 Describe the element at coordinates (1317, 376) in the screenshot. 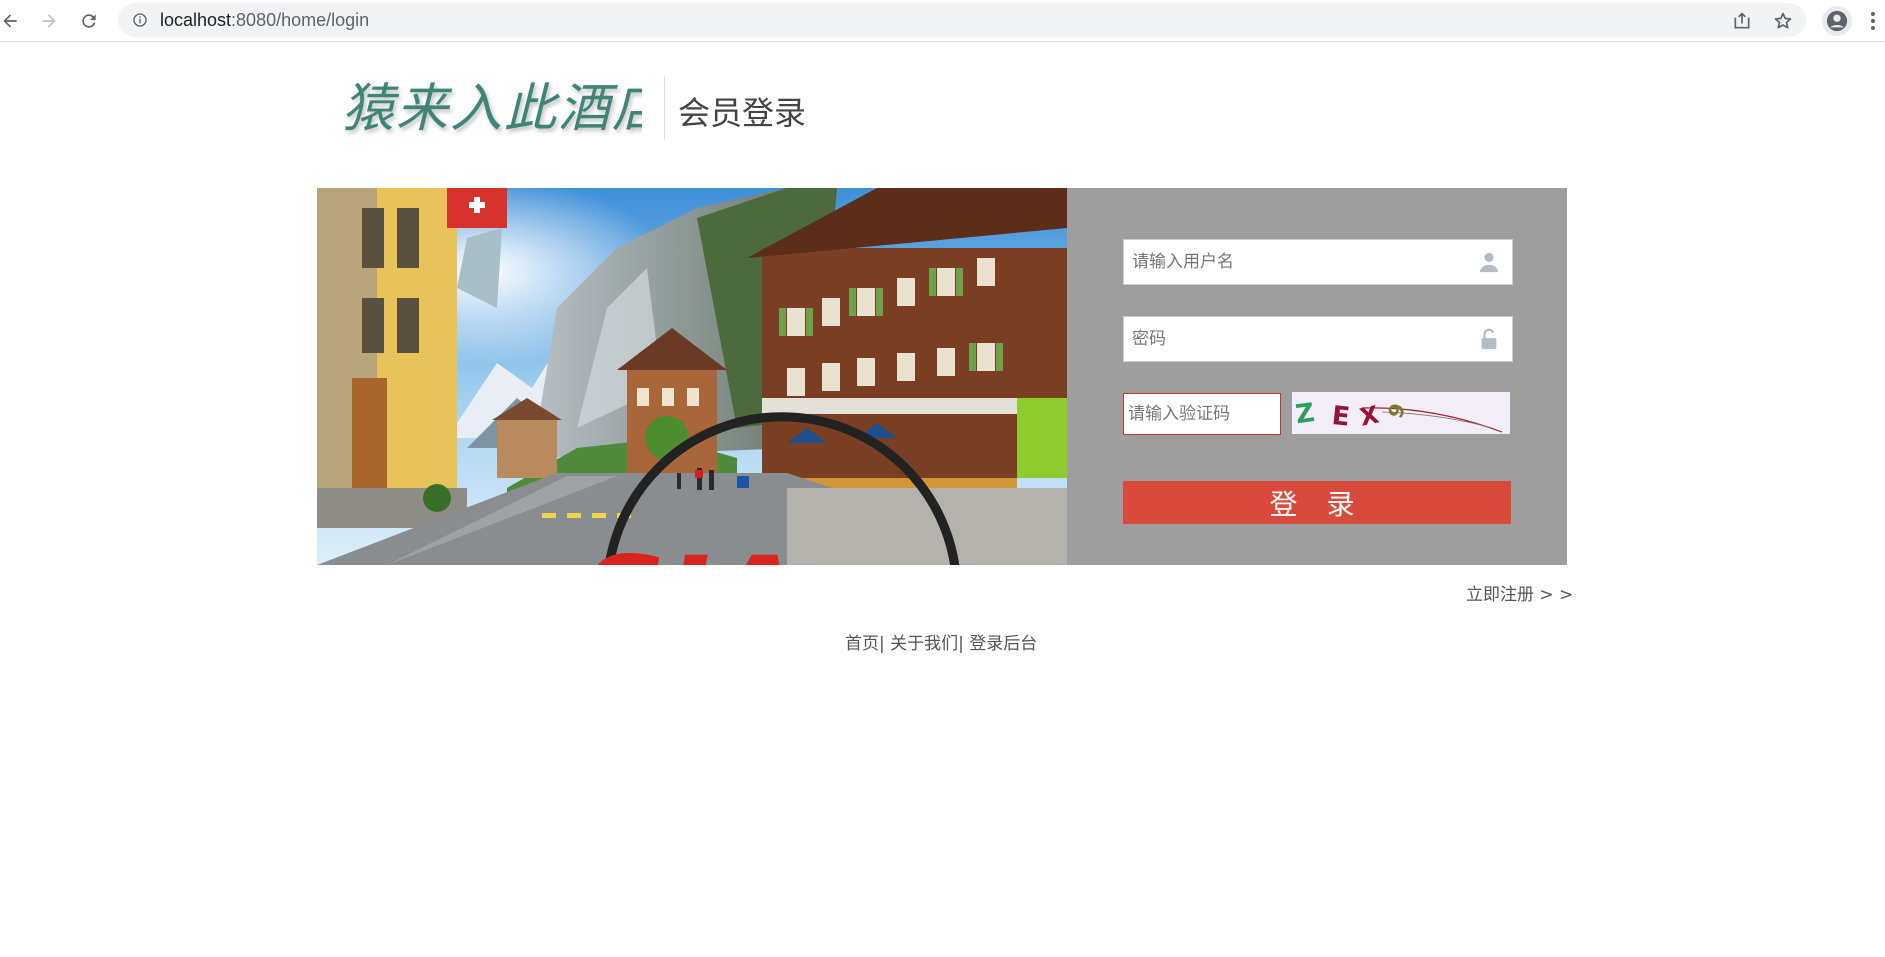

I see `login-form: Z E X 9 登 录` at that location.